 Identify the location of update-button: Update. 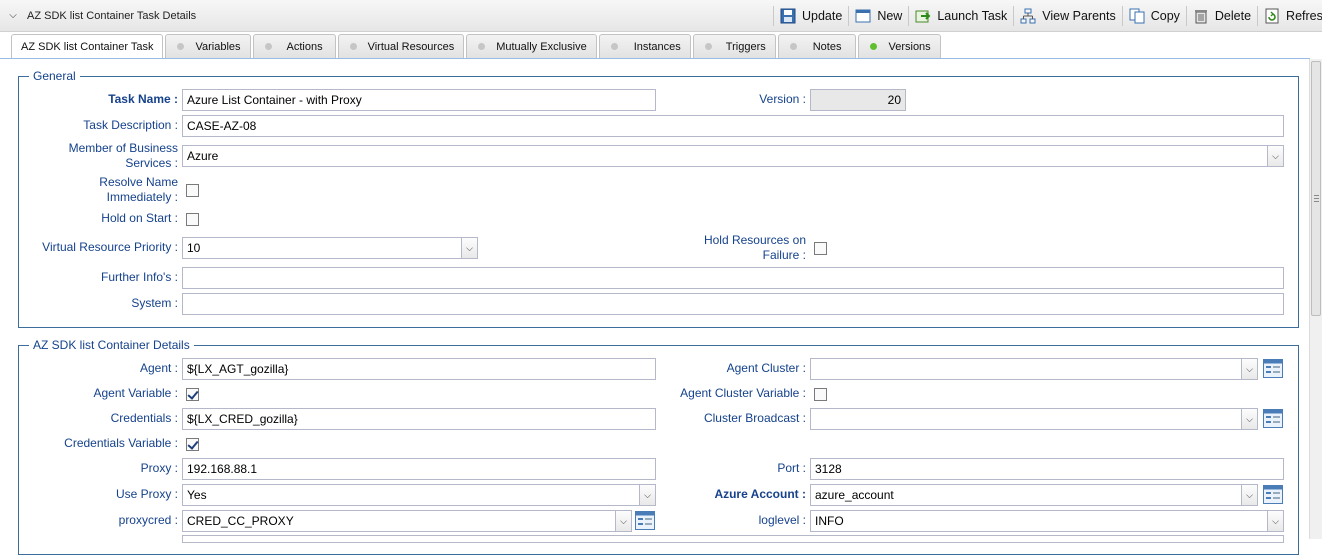
(811, 16).